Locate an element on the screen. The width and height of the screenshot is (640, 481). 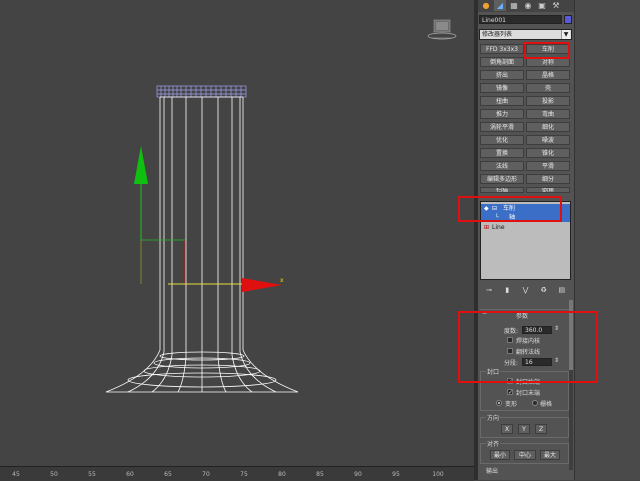
show-end-result-icon: ▮ is located at coordinates (507, 290).